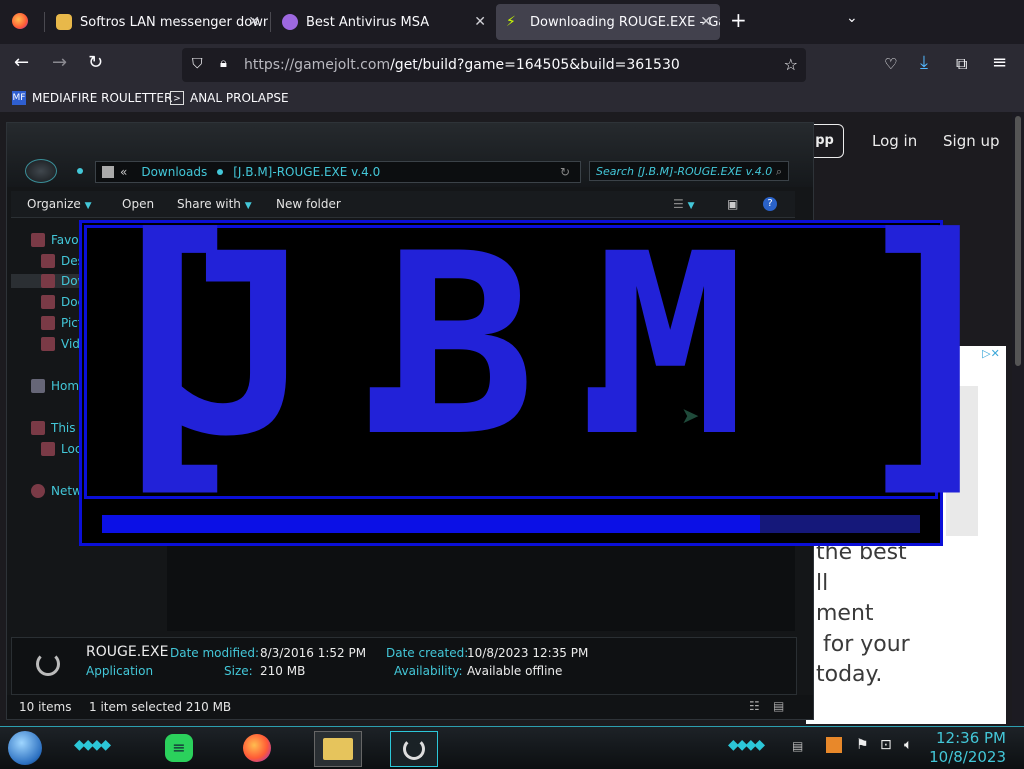  I want to click on mediafire-icon: MF, so click(19, 98).